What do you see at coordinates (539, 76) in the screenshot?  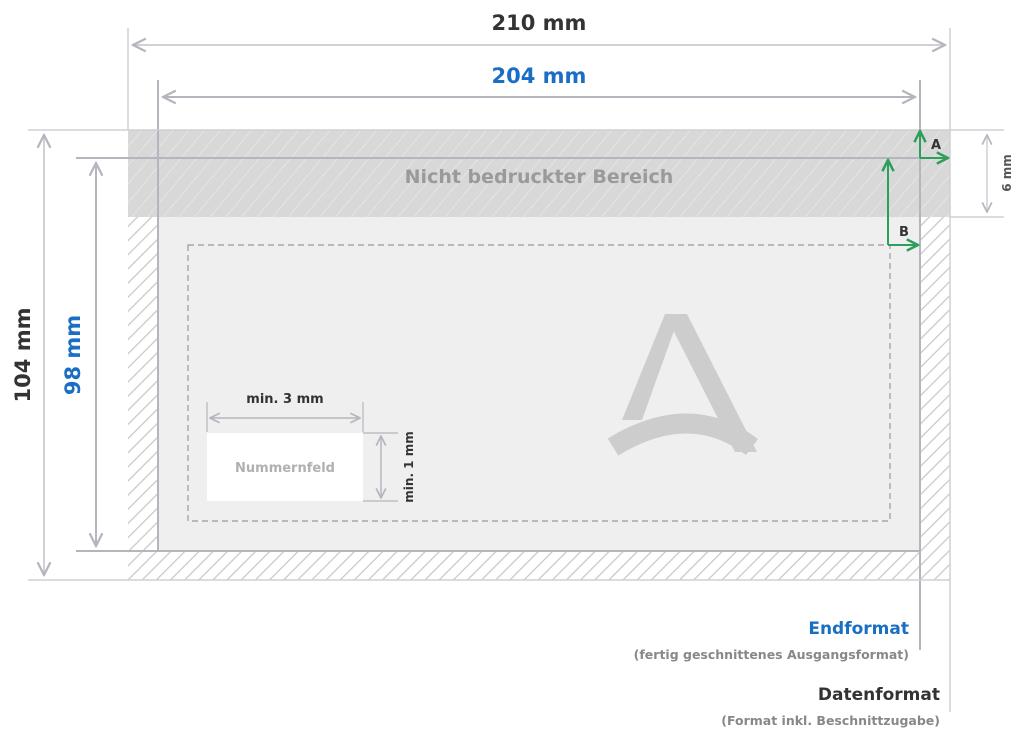 I see `width-204-label: 204 mm` at bounding box center [539, 76].